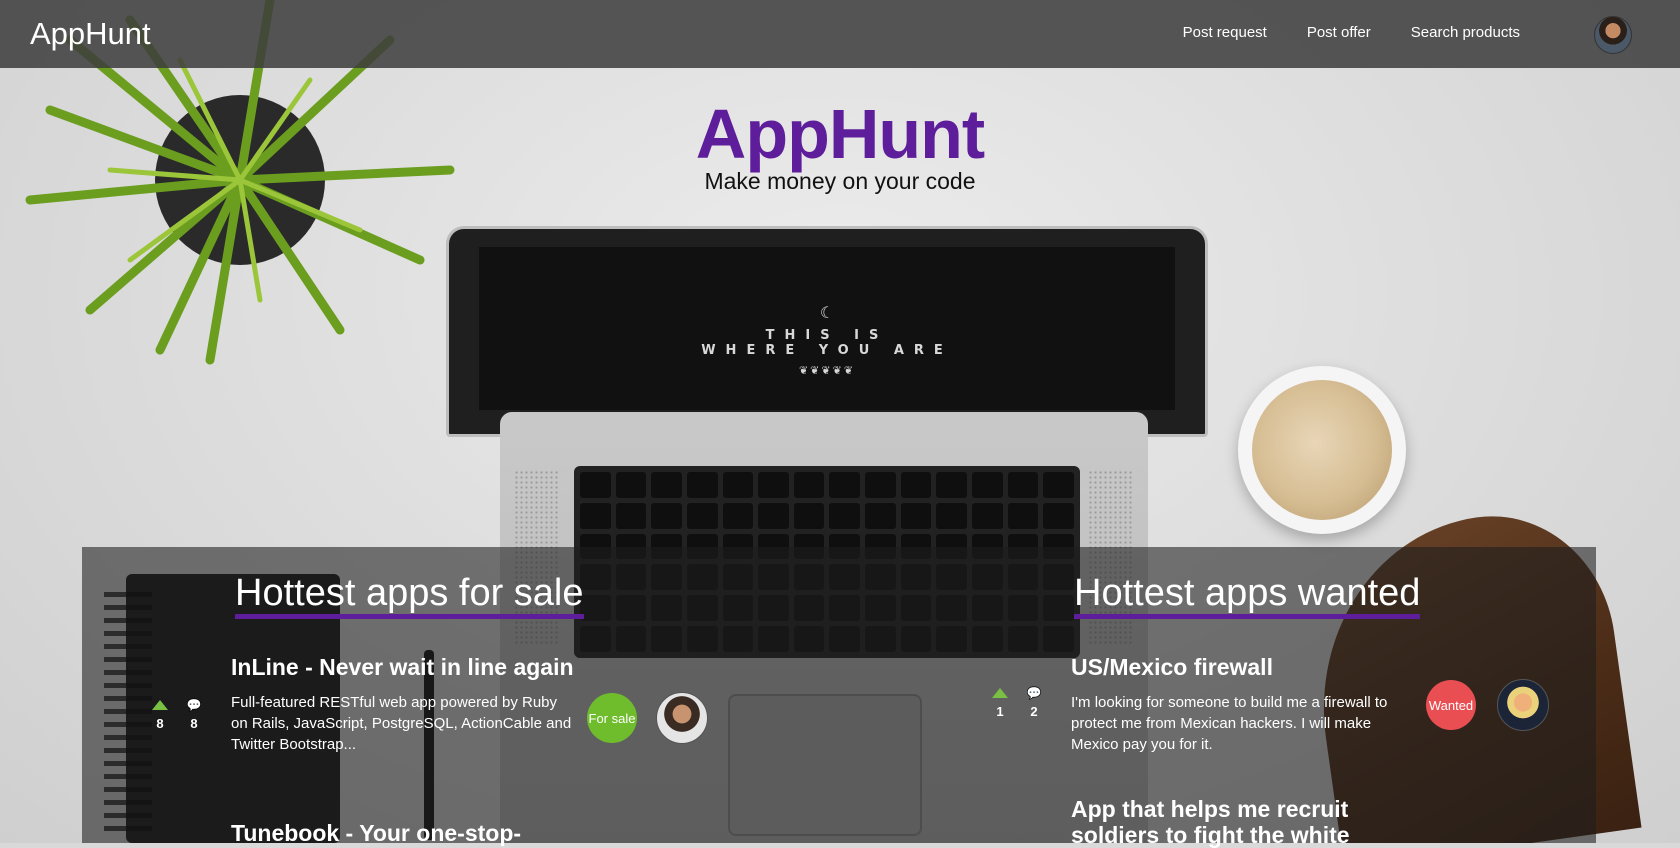 This screenshot has width=1680, height=848. Describe the element at coordinates (409, 595) in the screenshot. I see `for-sale-heading: Hottest apps for sale` at that location.